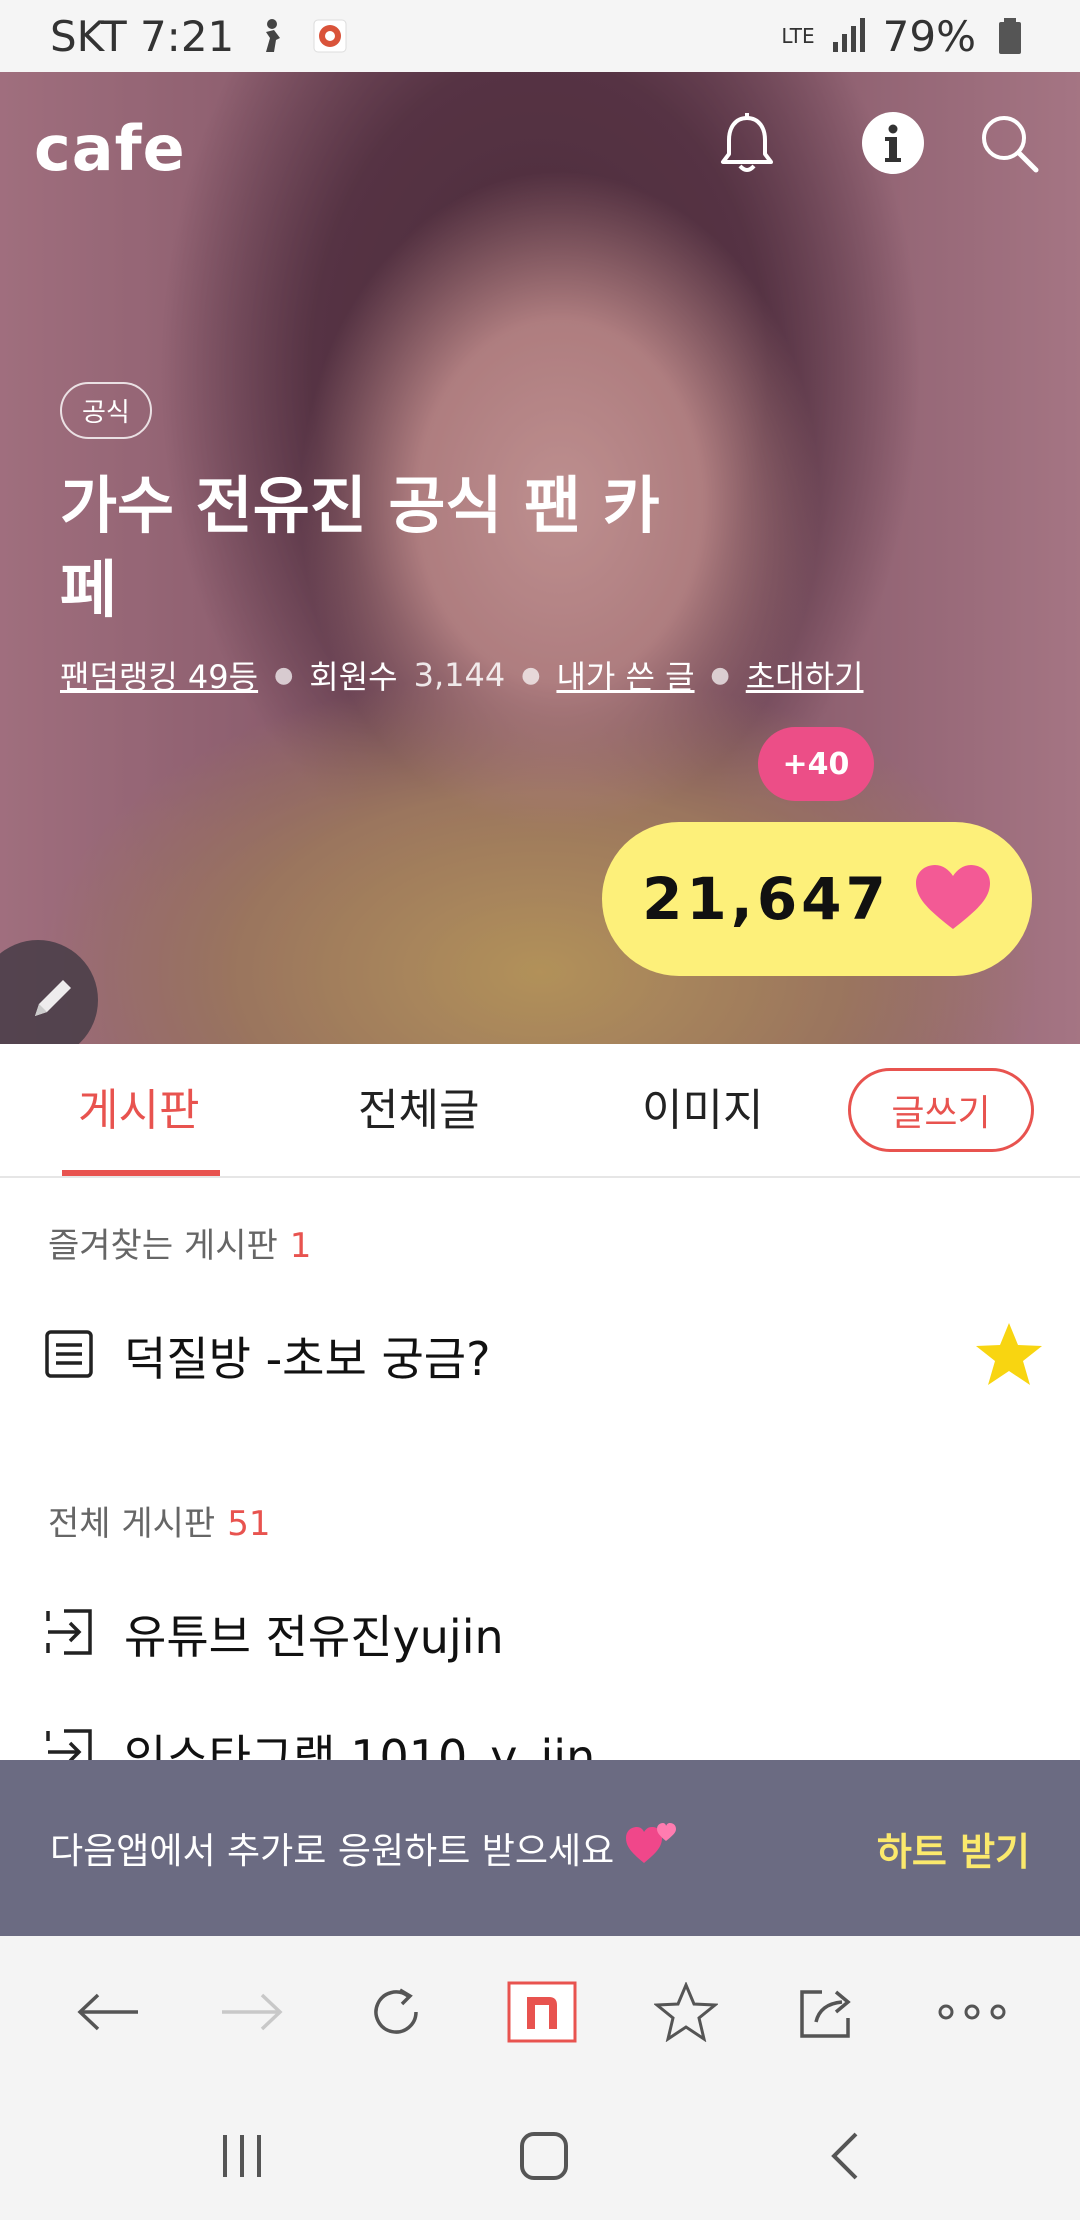  I want to click on search-icon, so click(1009, 143).